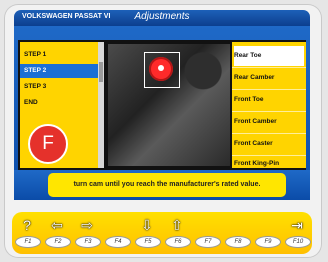  Describe the element at coordinates (58, 242) in the screenshot. I see `f2-label: F2` at that location.